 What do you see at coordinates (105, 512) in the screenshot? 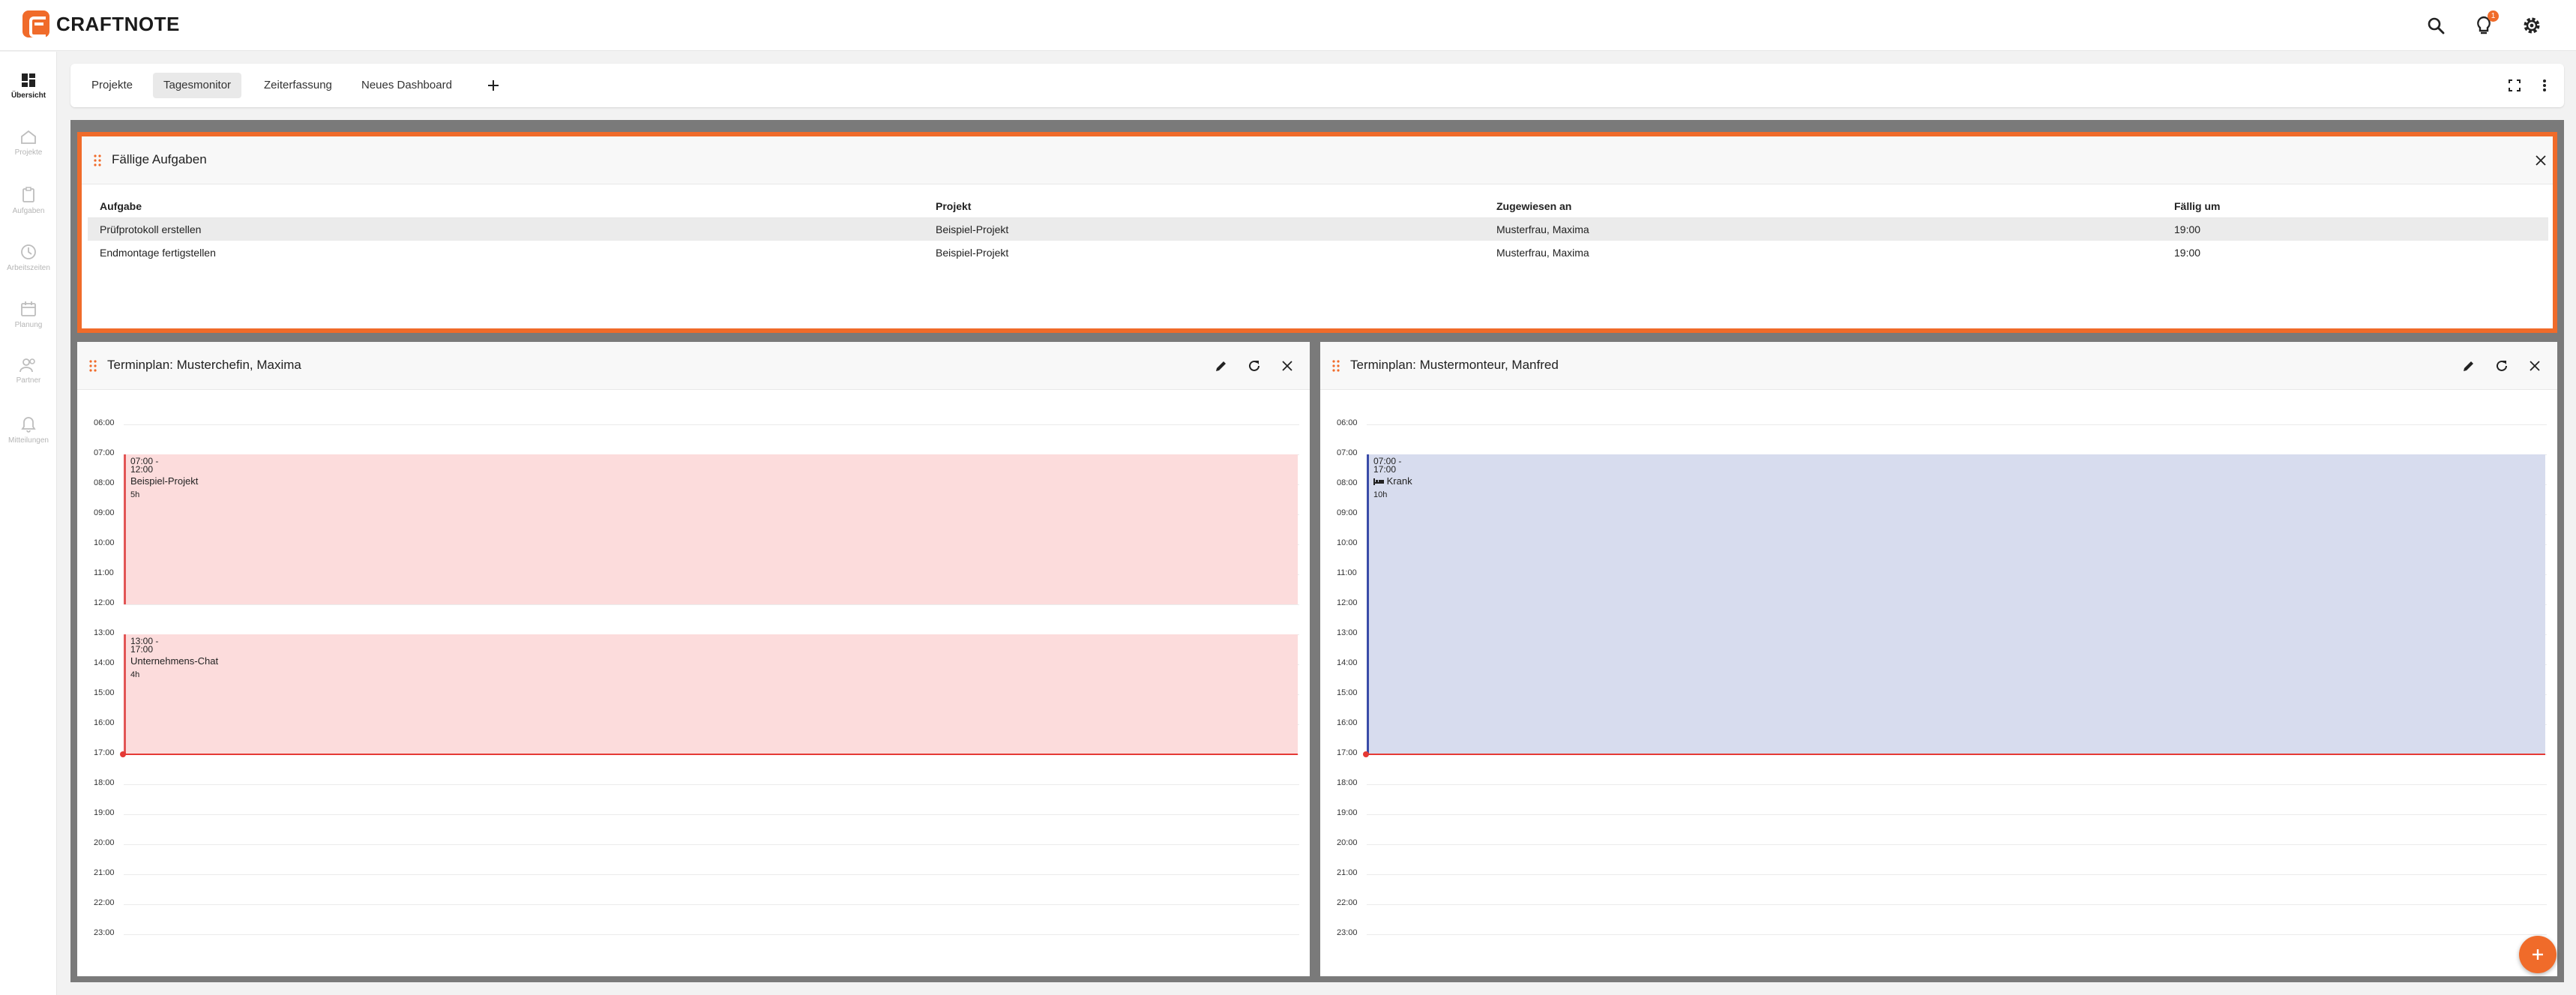
I see `hour-label: 09:00` at bounding box center [105, 512].